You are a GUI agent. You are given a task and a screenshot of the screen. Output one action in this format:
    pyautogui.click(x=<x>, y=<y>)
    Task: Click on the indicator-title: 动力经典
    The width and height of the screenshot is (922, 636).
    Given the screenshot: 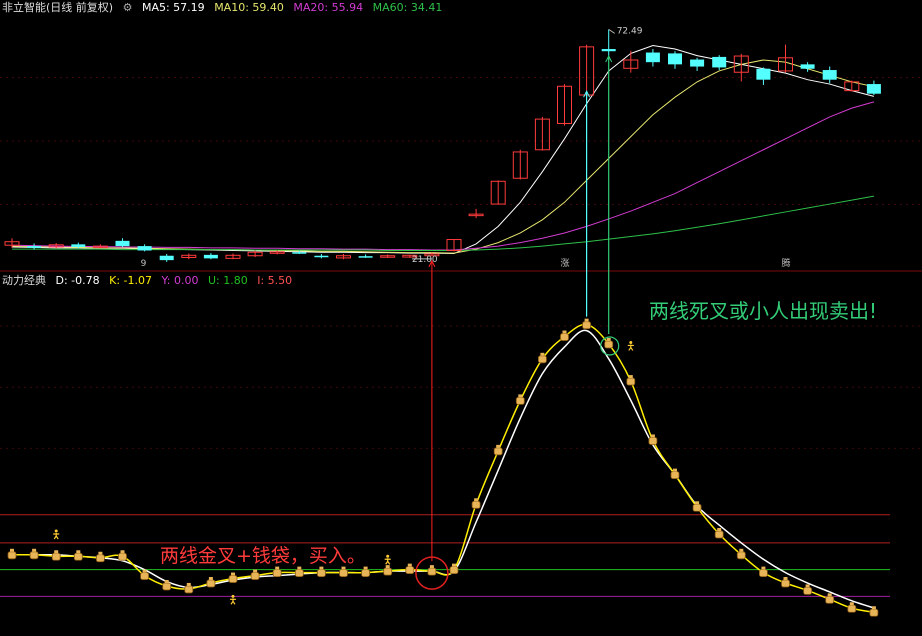 What is the action you would take?
    pyautogui.click(x=24, y=280)
    